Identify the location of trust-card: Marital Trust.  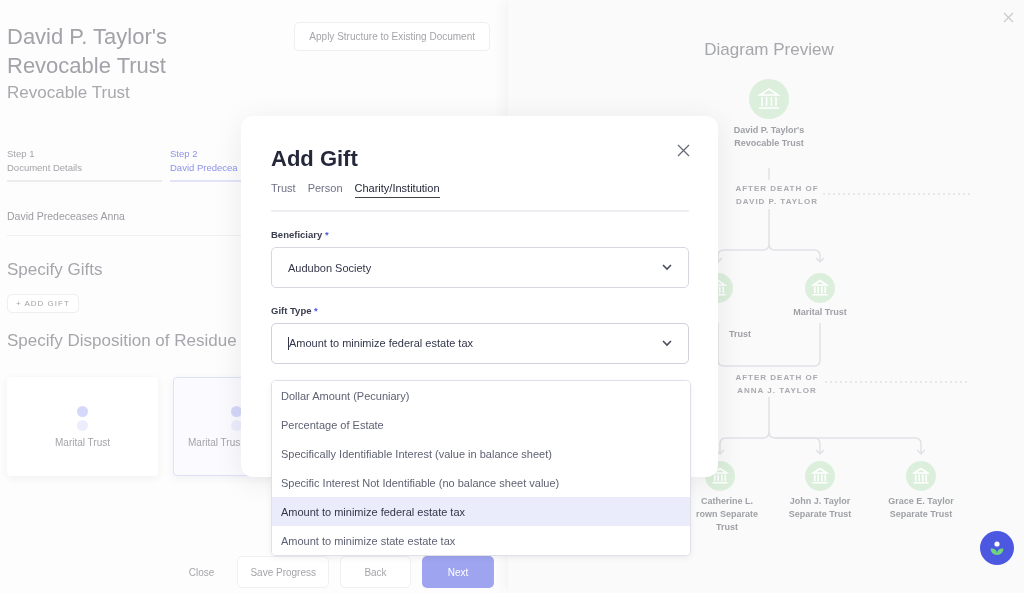
(82, 426).